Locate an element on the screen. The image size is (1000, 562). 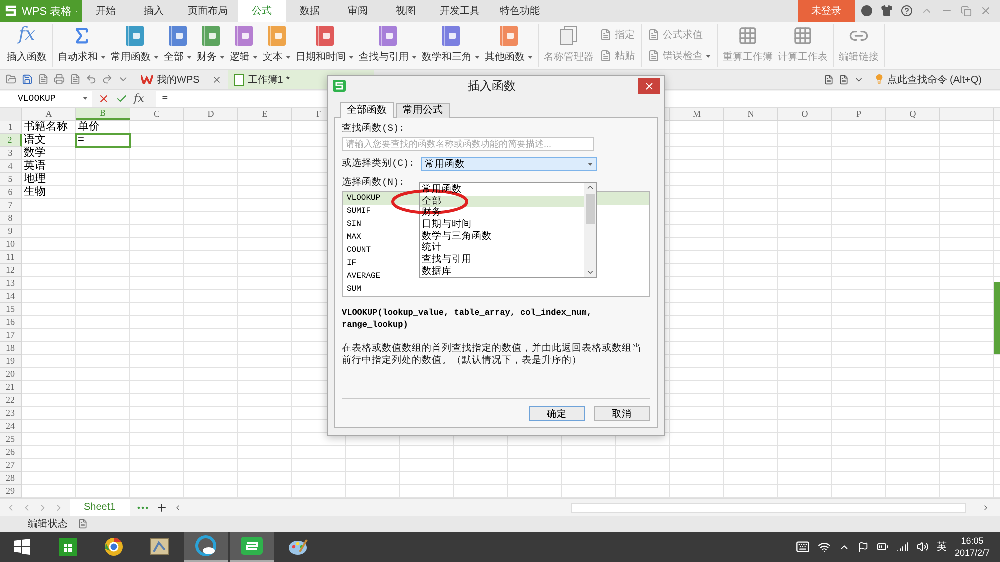
function-description: 在表格或数值数组的首列查找指定的数值，并由此返回表格或数组当前行中指定列处的数值。（默认情况下，表是升序的） is located at coordinates (492, 355).